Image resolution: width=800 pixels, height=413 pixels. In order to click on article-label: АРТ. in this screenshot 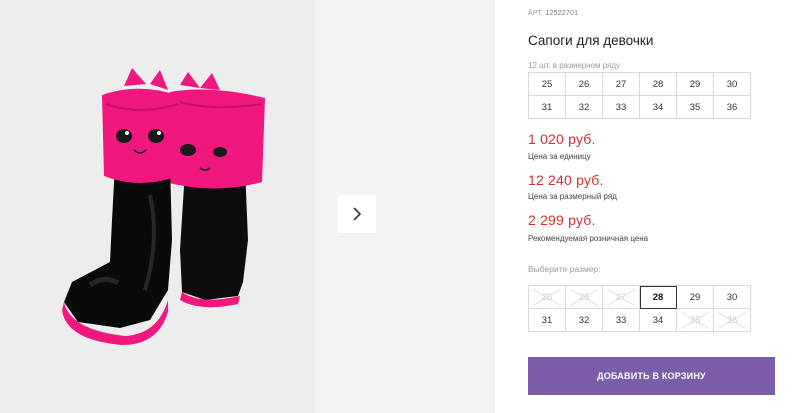, I will do `click(536, 13)`.